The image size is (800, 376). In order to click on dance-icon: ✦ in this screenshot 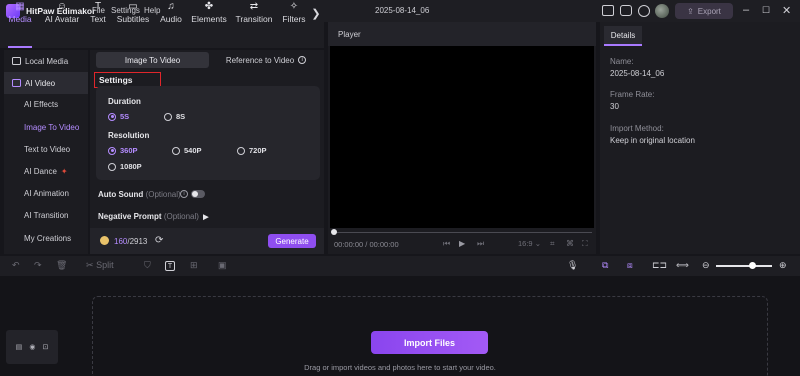, I will do `click(64, 171)`.